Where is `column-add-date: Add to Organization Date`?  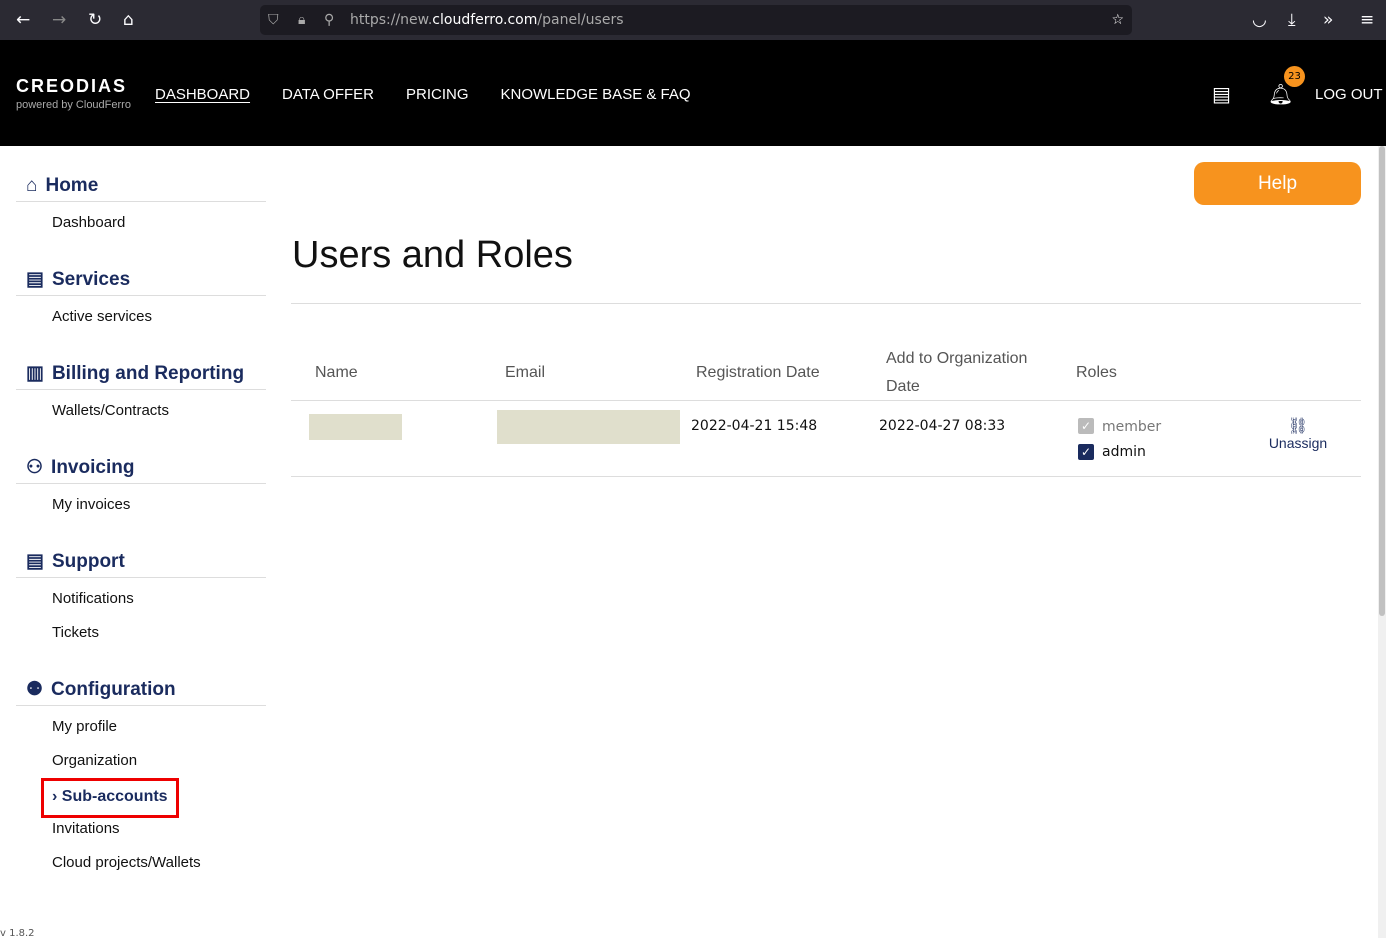
column-add-date: Add to Organization Date is located at coordinates (957, 372).